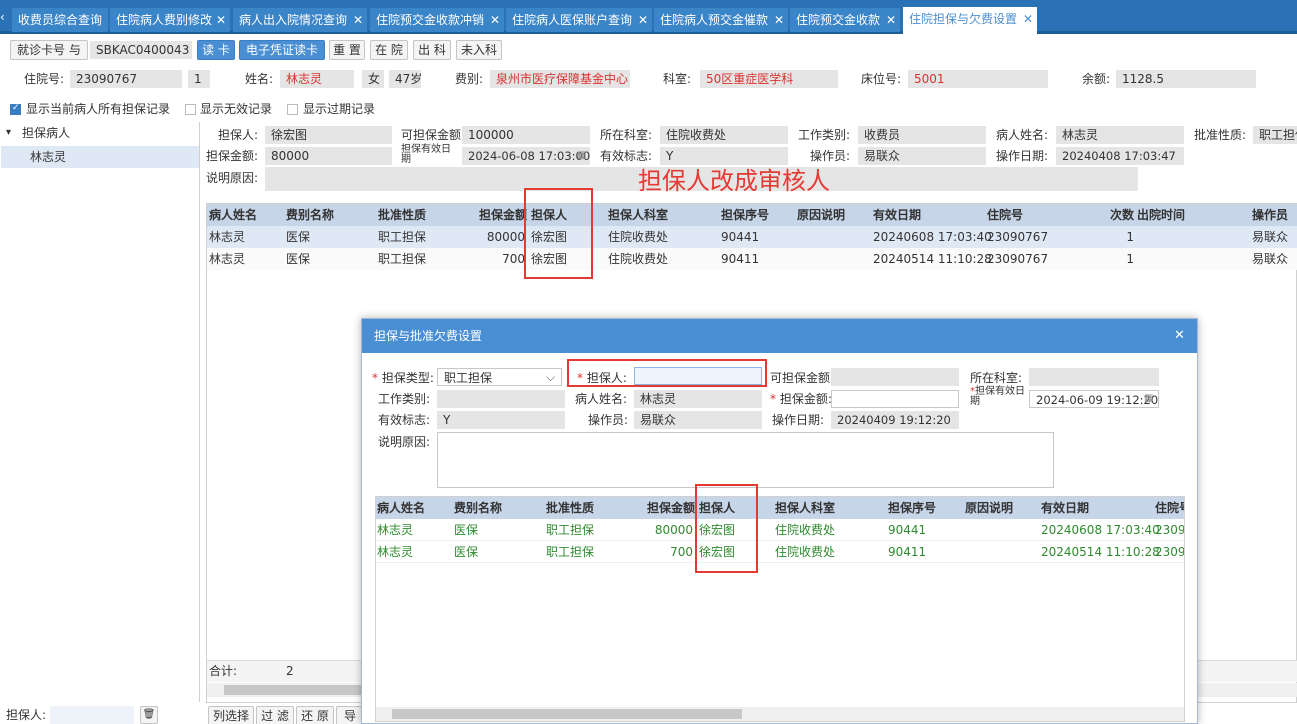 The width and height of the screenshot is (1297, 724). What do you see at coordinates (499, 377) in the screenshot?
I see `guarantee-type-select: 职工担保` at bounding box center [499, 377].